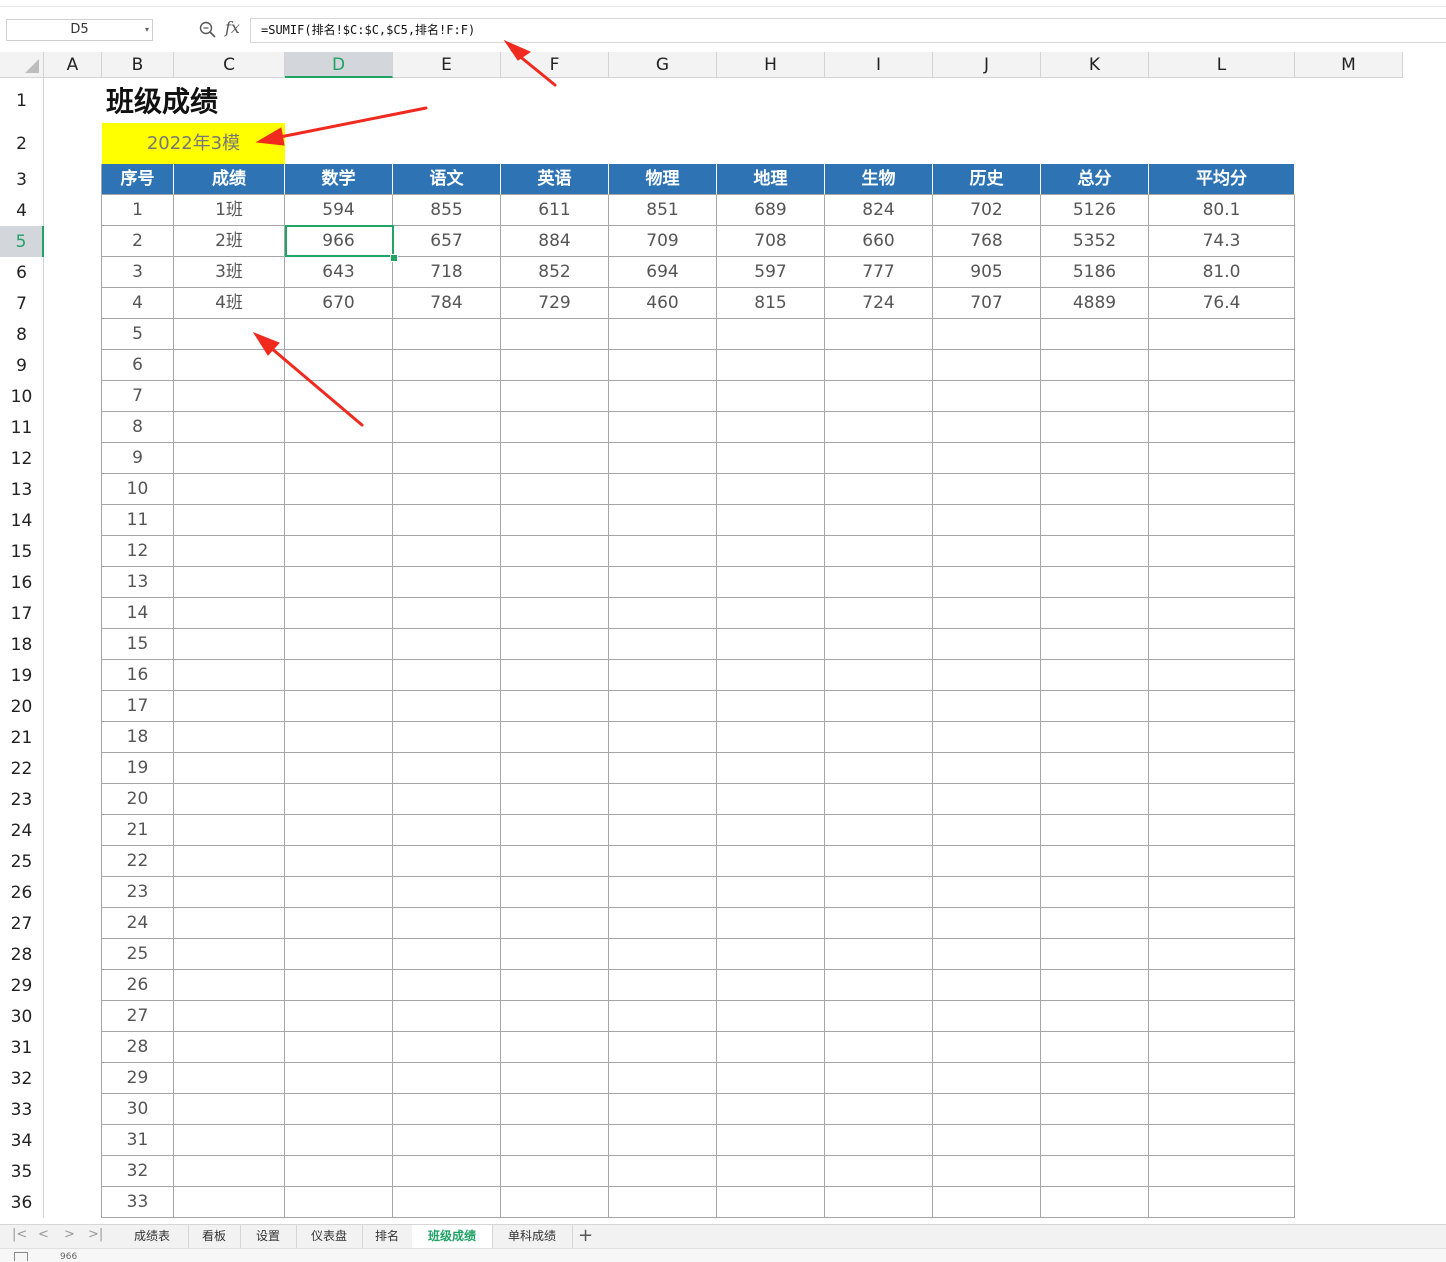  Describe the element at coordinates (138, 799) in the screenshot. I see `serial-cell: 20` at that location.